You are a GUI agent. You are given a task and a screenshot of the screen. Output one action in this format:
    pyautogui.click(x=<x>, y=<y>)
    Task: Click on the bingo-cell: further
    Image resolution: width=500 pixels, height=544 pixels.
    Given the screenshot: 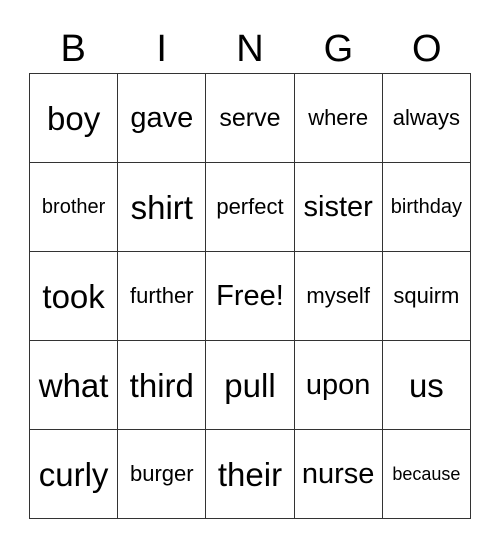 What is the action you would take?
    pyautogui.click(x=162, y=296)
    